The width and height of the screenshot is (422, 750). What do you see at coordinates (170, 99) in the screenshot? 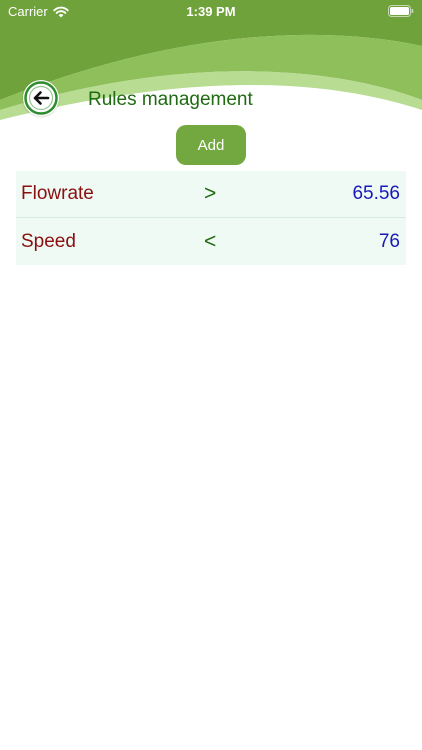
I see `page-title: Rules management` at bounding box center [170, 99].